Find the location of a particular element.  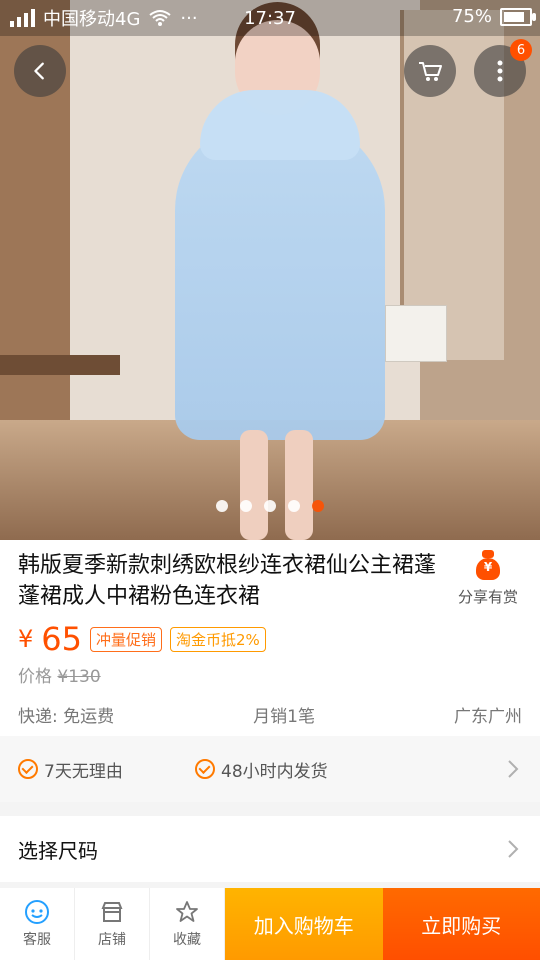

carrier-text: 中国移动4G is located at coordinates (92, 19).